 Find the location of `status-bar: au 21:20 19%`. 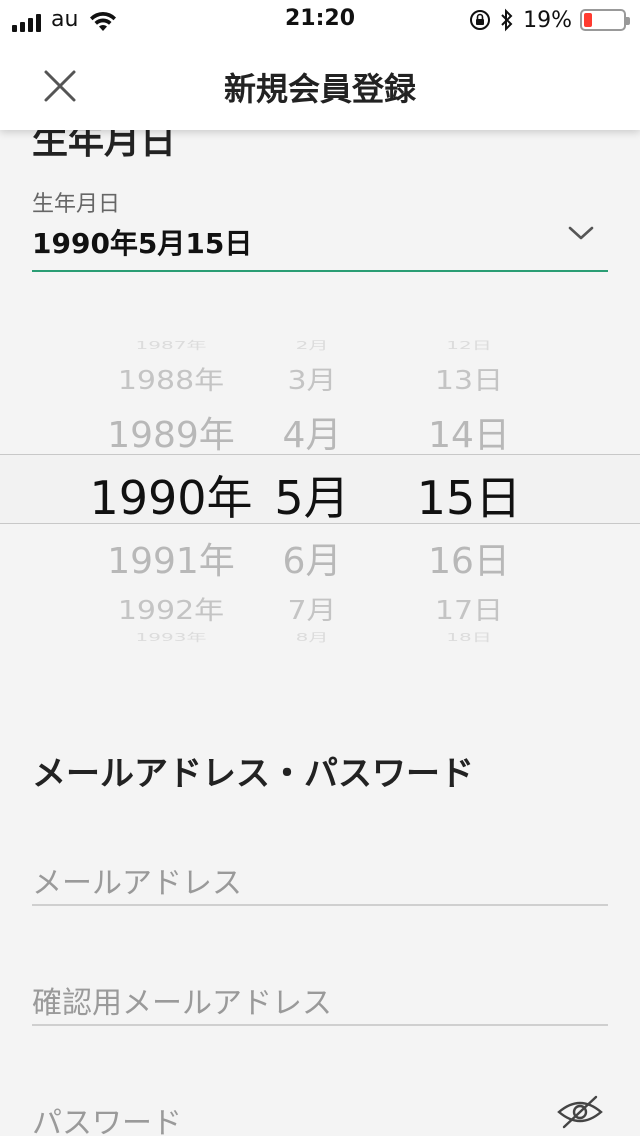

status-bar: au 21:20 19% is located at coordinates (320, 20).